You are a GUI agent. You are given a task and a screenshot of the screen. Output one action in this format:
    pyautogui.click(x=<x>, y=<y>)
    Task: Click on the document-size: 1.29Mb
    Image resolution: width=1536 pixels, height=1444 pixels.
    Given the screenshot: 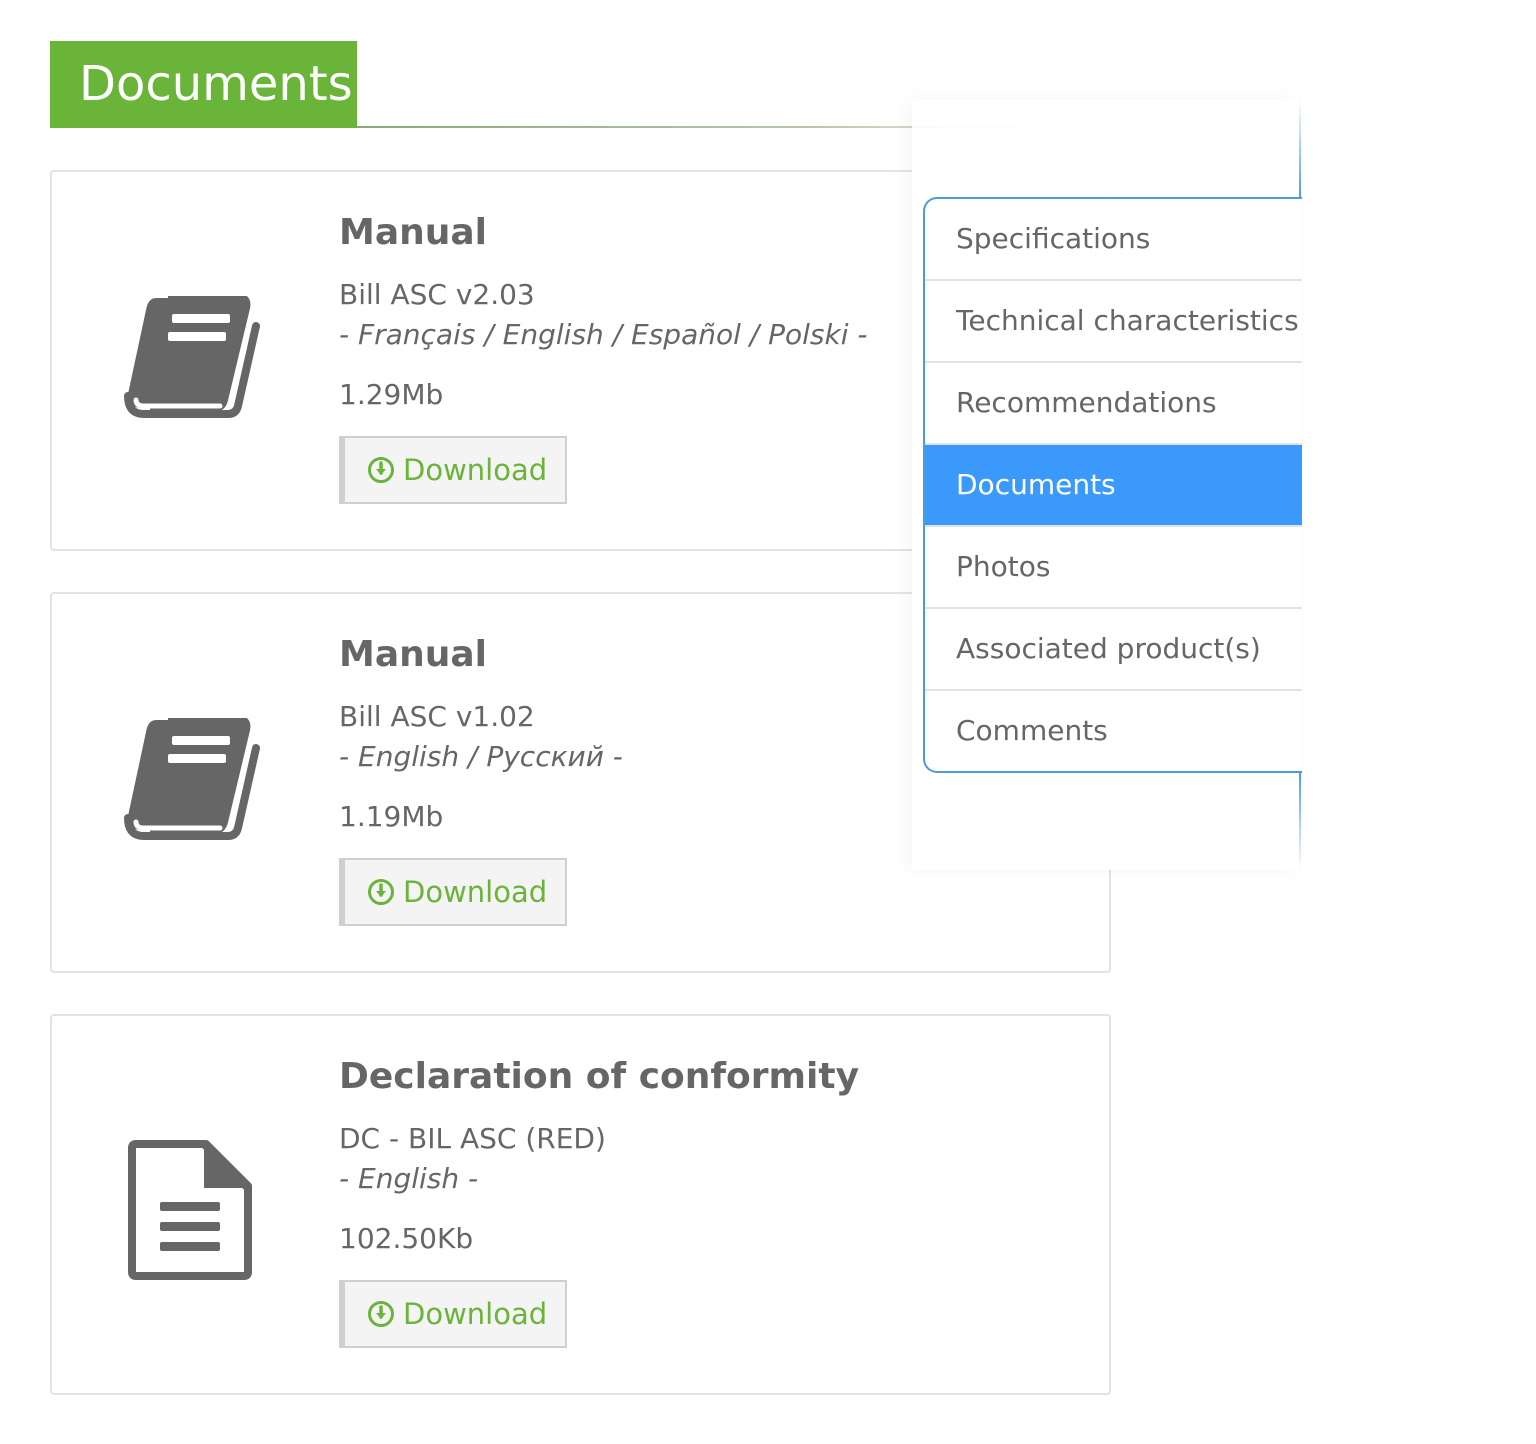 What is the action you would take?
    pyautogui.click(x=391, y=394)
    